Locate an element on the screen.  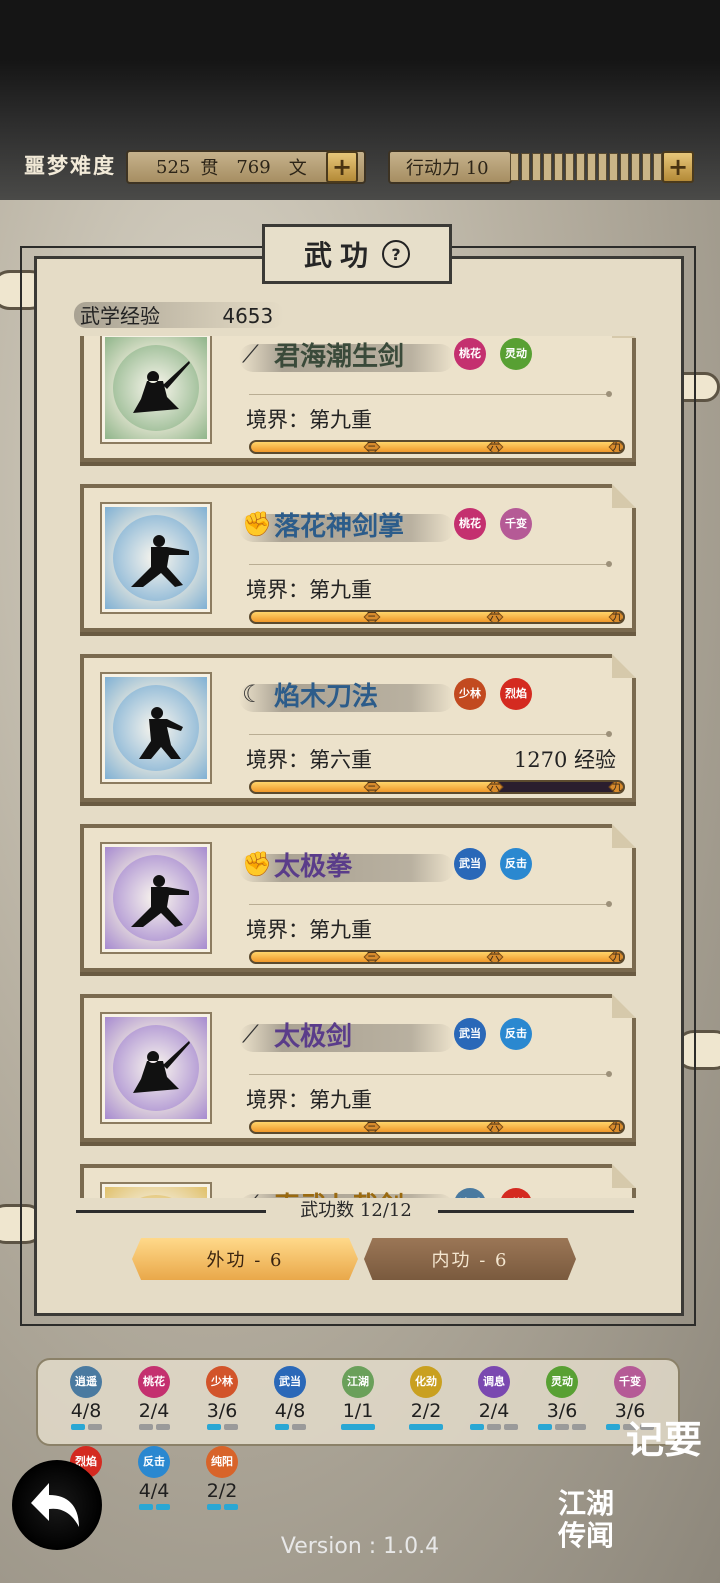
faction-badge: 少林 is located at coordinates (222, 1382).